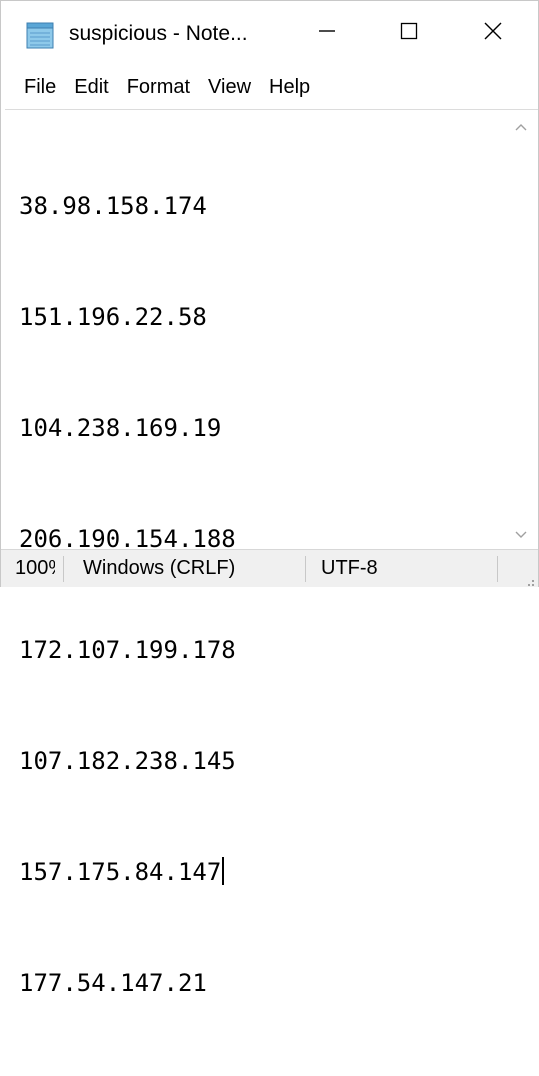 The image size is (539, 1076). I want to click on text-line: 157.175.84.147, so click(259, 872).